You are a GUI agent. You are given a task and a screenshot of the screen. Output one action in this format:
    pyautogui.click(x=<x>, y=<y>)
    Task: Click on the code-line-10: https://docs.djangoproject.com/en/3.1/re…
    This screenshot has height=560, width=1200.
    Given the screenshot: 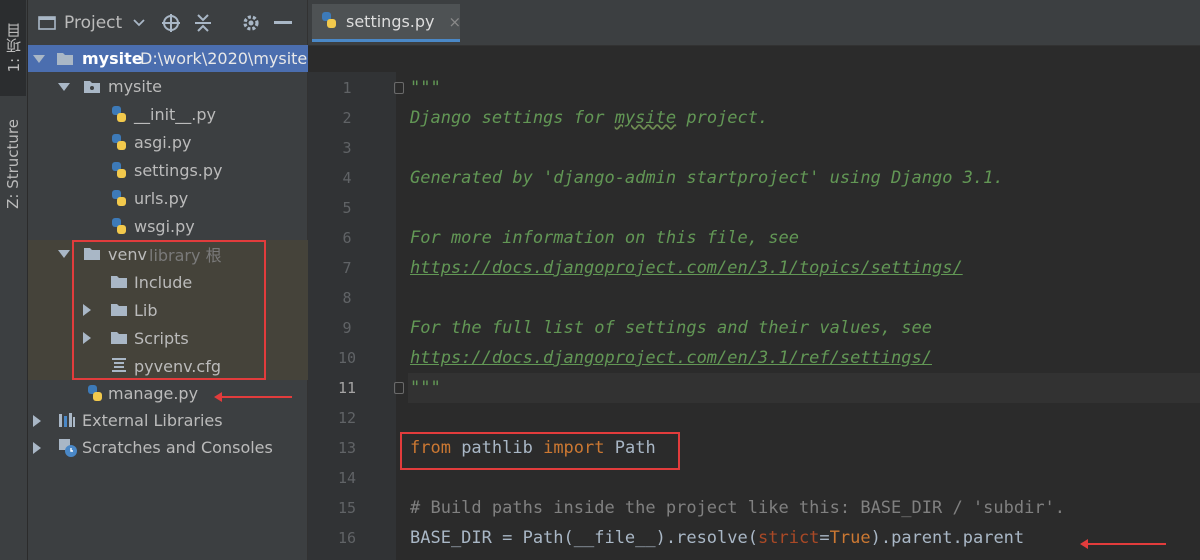 What is the action you would take?
    pyautogui.click(x=804, y=358)
    